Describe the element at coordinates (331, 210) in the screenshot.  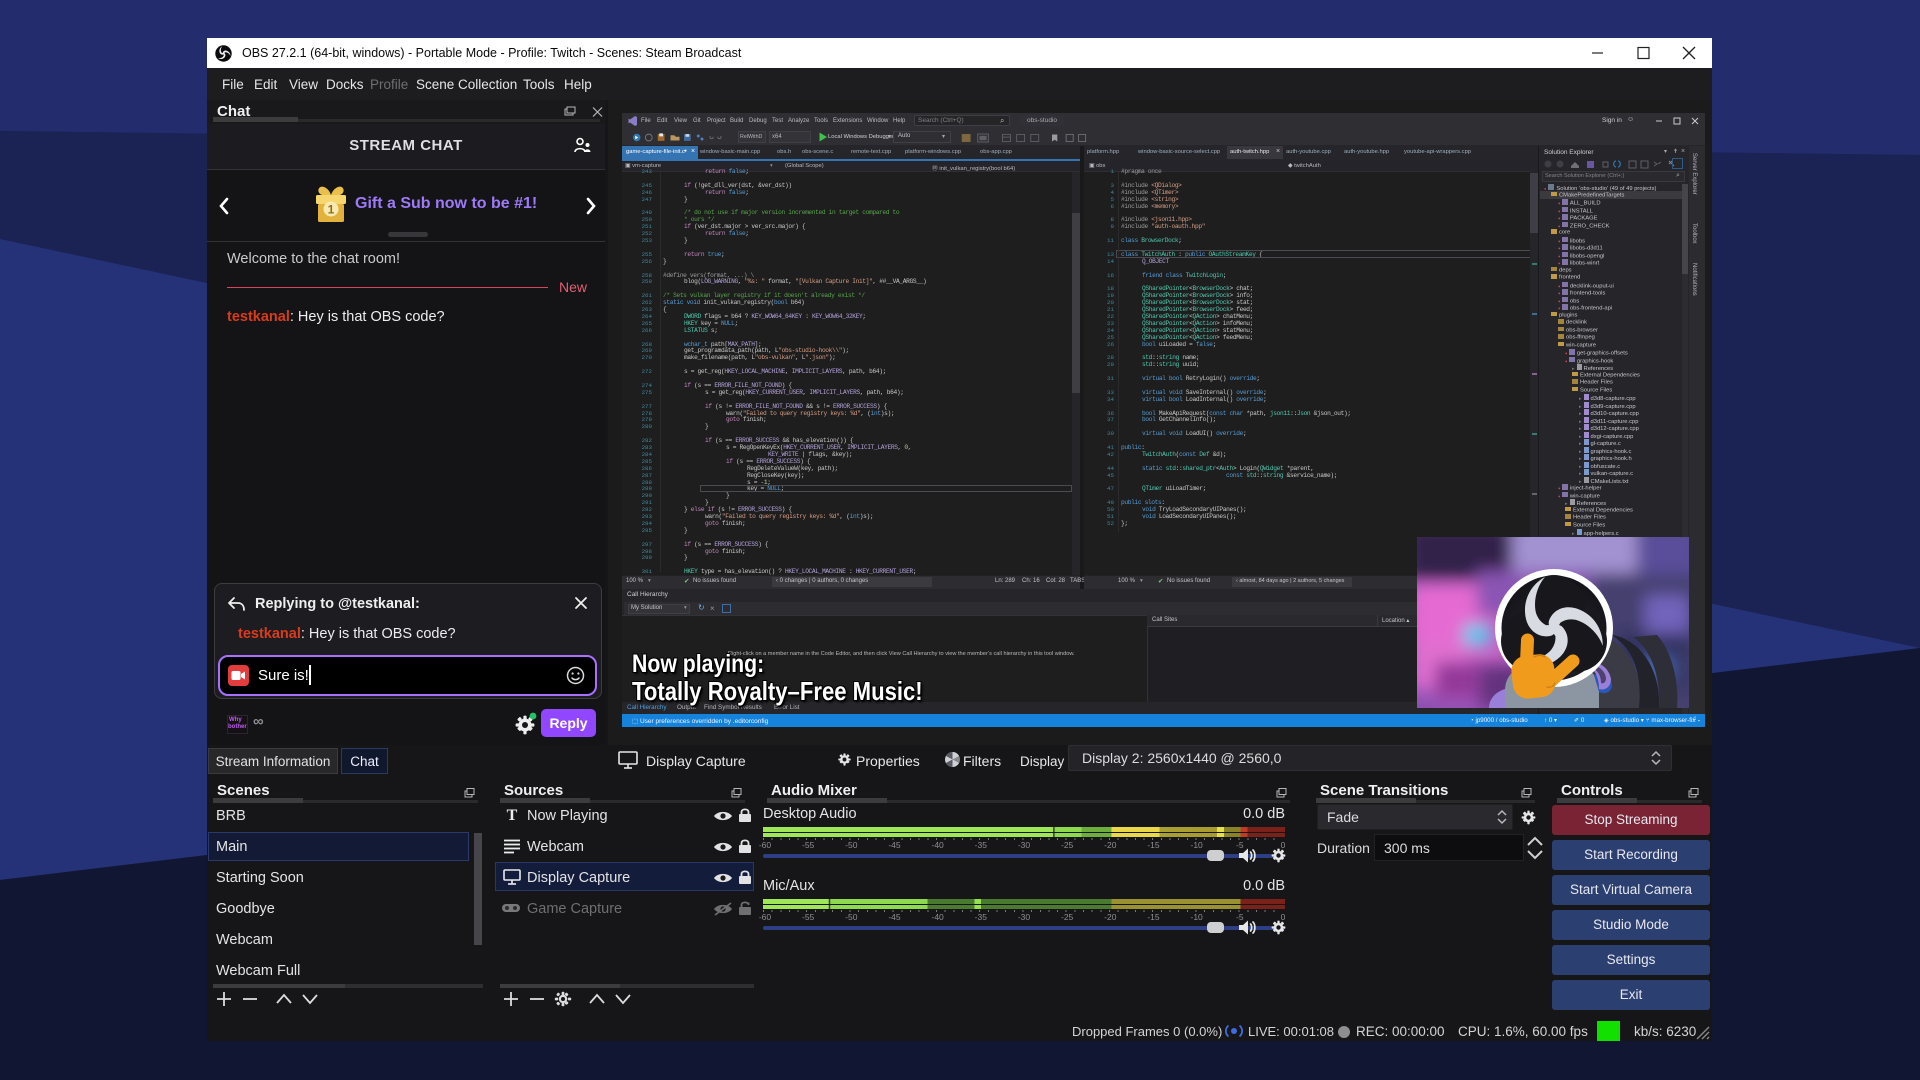
I see `svg-text: 1` at that location.